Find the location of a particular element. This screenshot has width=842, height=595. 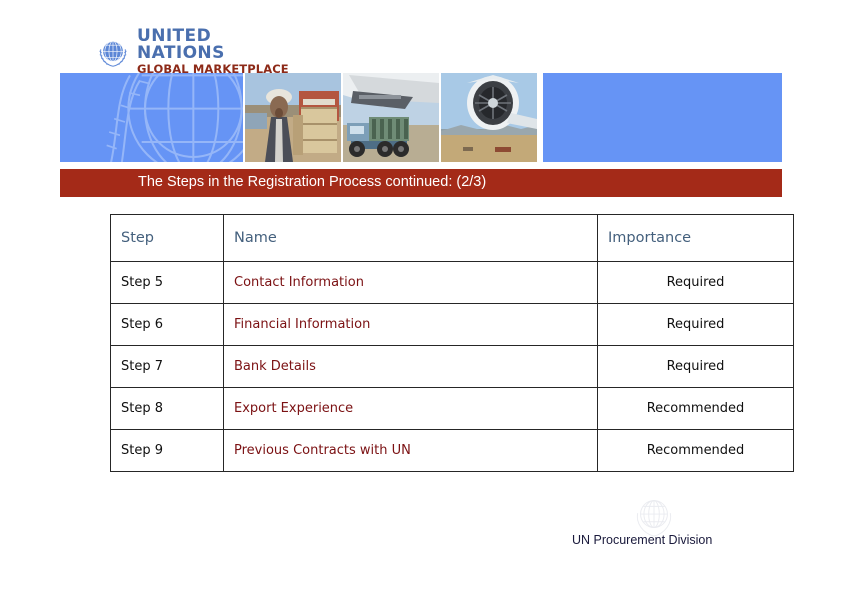

column-header-step: Step is located at coordinates (167, 238).